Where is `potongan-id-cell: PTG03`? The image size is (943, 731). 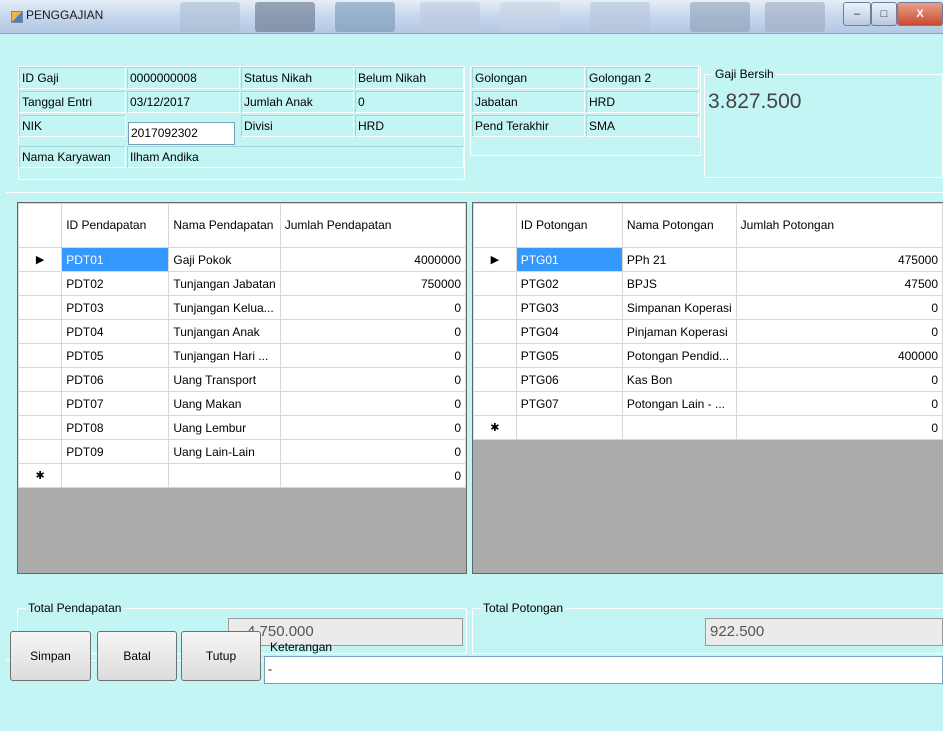
potongan-id-cell: PTG03 is located at coordinates (569, 307).